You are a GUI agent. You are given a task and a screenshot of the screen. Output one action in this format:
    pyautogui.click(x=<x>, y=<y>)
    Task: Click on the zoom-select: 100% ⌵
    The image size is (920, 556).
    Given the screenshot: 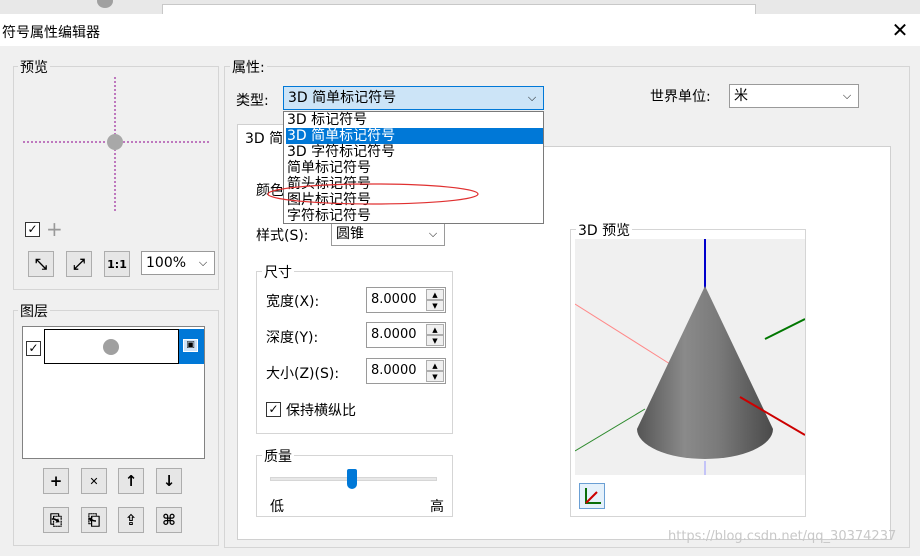 What is the action you would take?
    pyautogui.click(x=178, y=263)
    